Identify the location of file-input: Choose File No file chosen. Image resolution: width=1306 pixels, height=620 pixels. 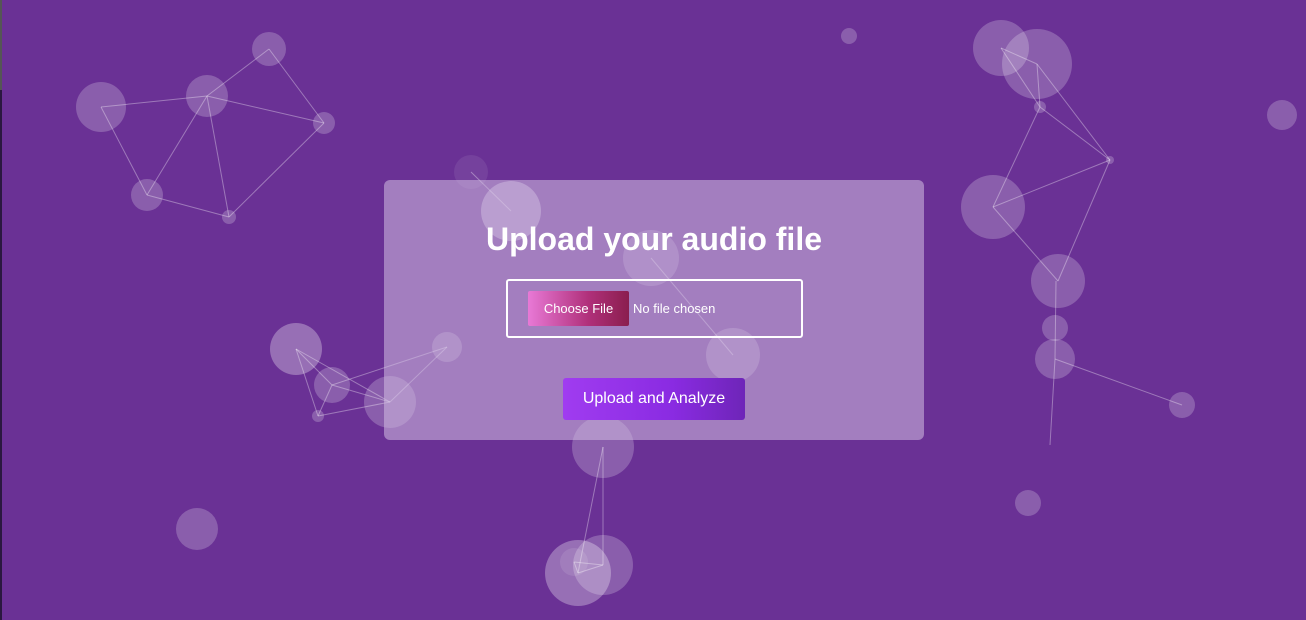
(654, 308).